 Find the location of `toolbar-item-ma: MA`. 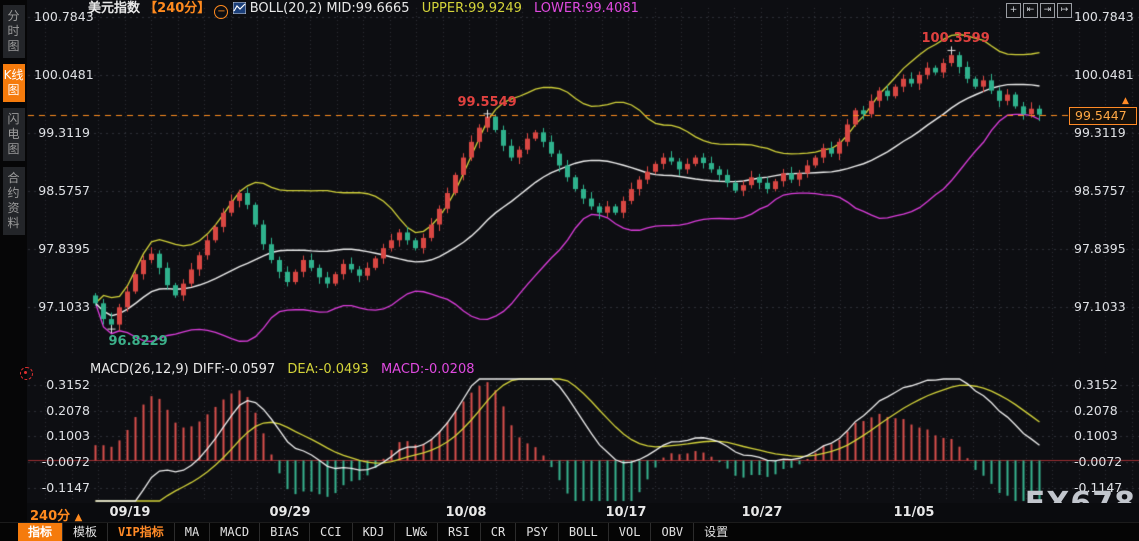

toolbar-item-ma: MA is located at coordinates (191, 532).